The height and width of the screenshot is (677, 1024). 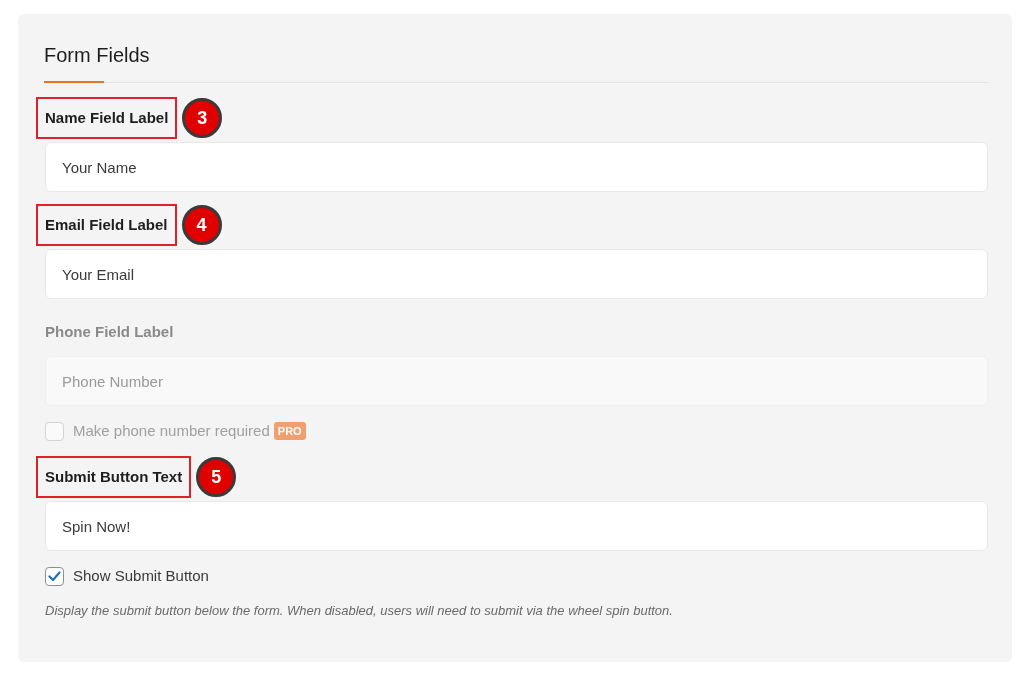 I want to click on pro-badge: PRO, so click(x=289, y=431).